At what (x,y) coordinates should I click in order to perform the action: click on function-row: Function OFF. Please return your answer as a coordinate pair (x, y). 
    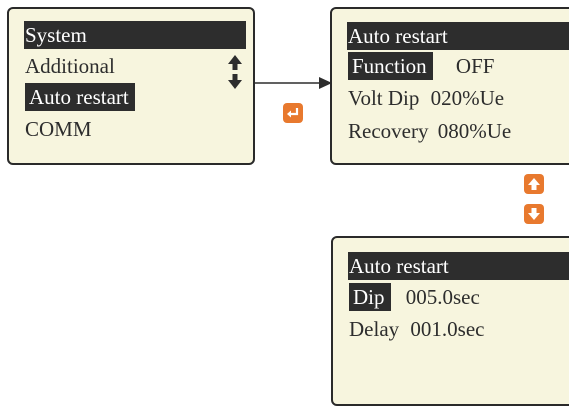
    Looking at the image, I should click on (421, 66).